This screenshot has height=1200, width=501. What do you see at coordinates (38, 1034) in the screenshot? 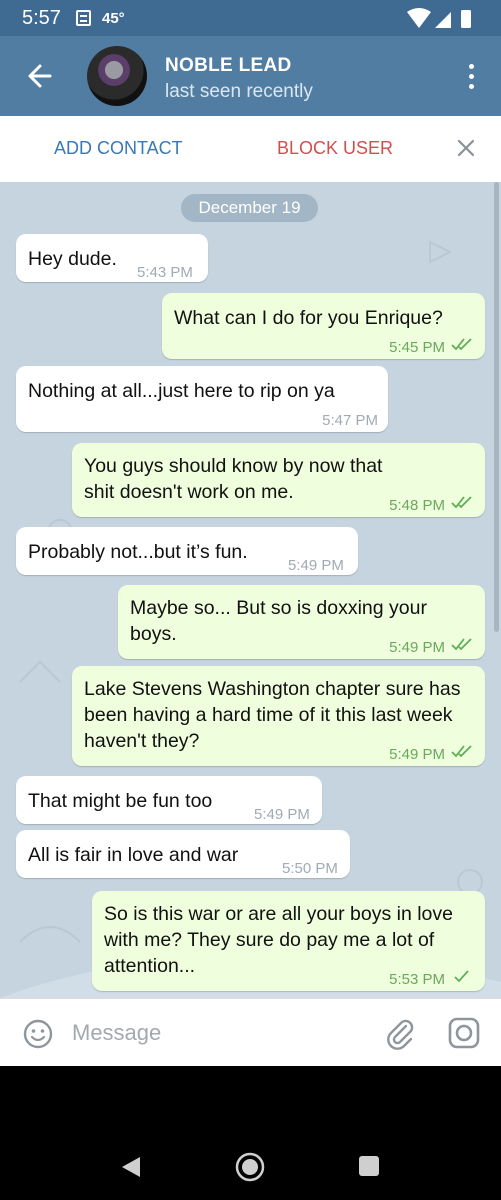
I see `emoji-icon` at bounding box center [38, 1034].